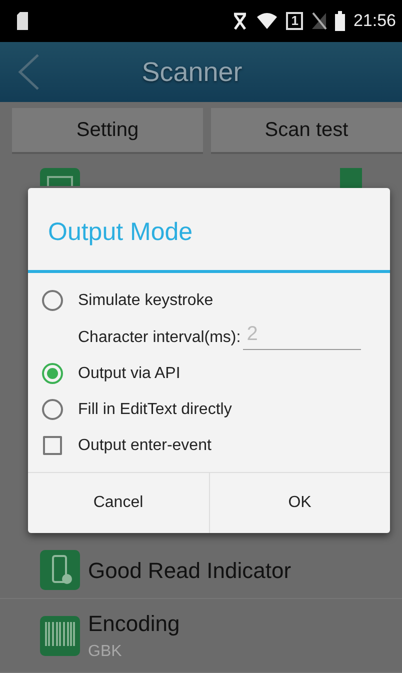 The height and width of the screenshot is (673, 402). I want to click on screen-title: Scanner, so click(192, 72).